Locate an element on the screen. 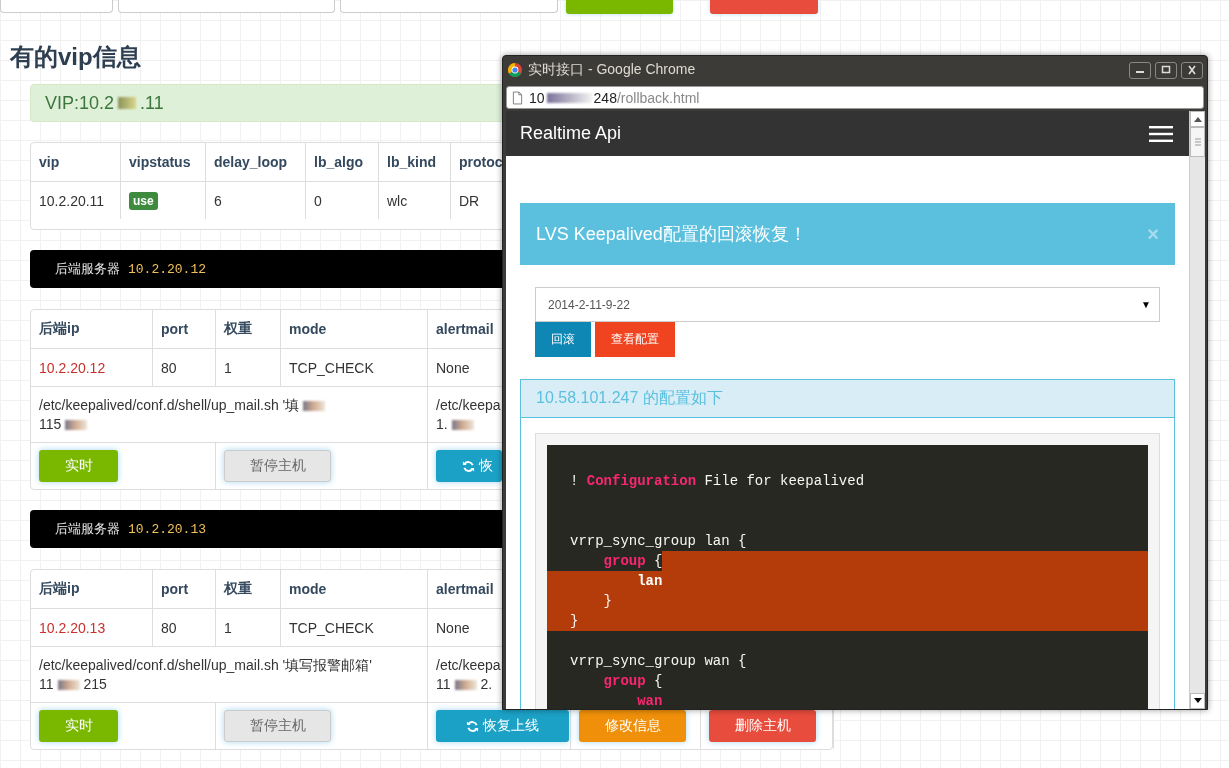  column-header: vip is located at coordinates (50, 162).